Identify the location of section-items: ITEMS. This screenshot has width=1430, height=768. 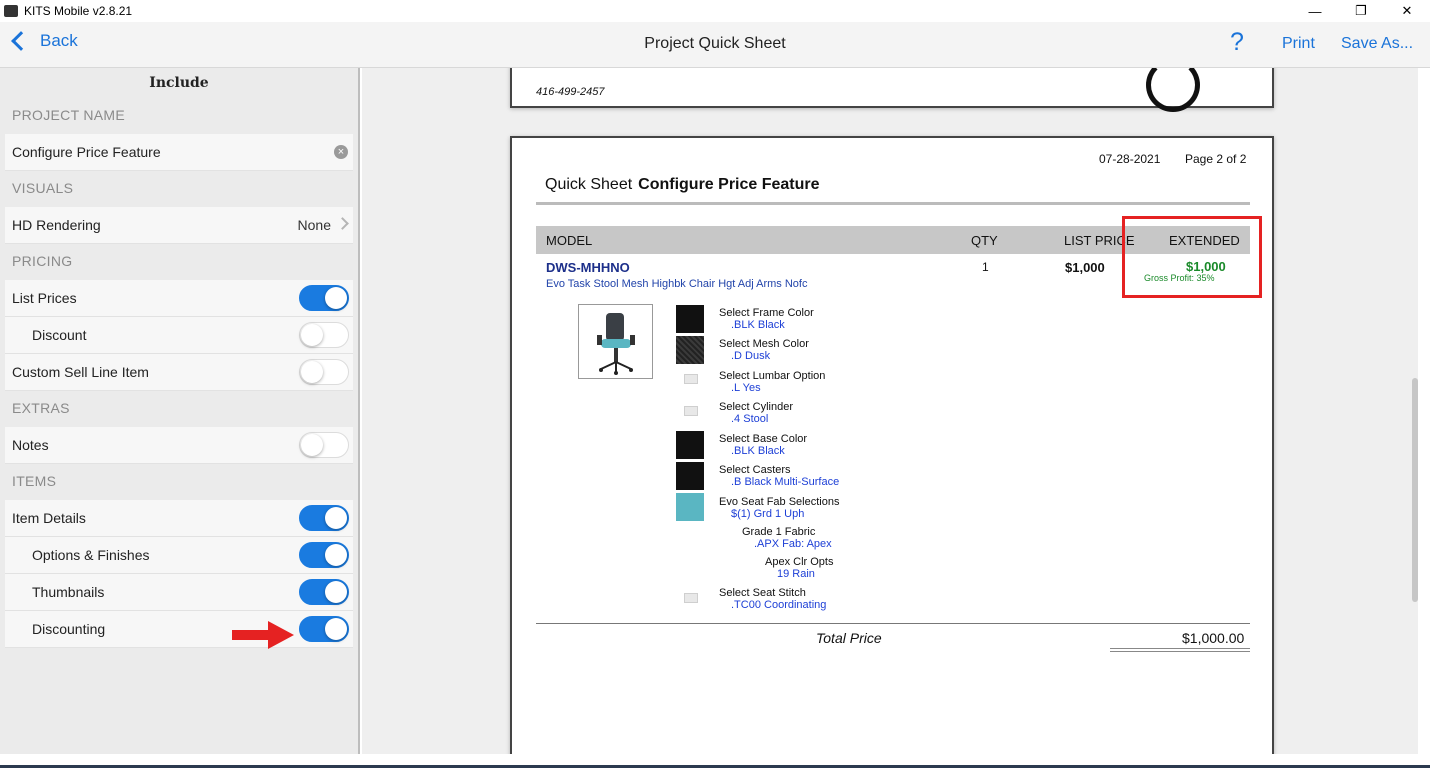
(34, 481).